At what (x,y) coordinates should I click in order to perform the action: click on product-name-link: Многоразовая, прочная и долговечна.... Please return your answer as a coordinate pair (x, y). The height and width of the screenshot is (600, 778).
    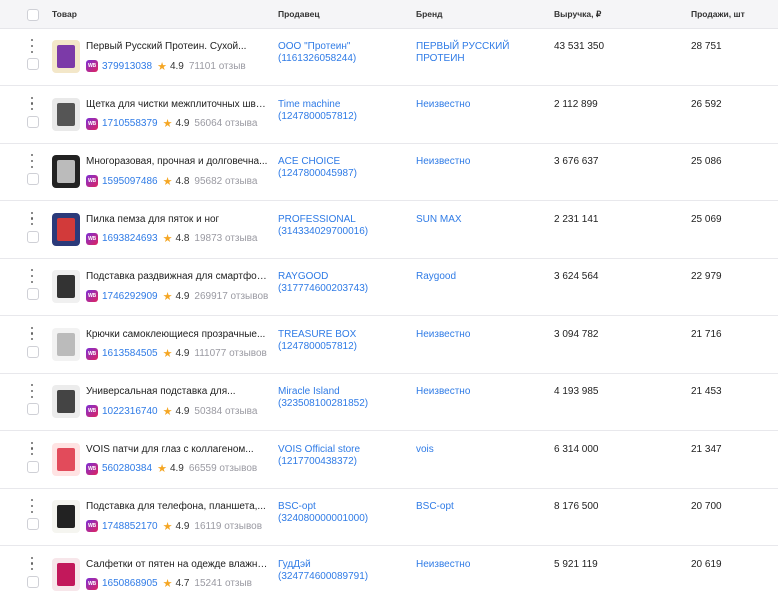
    Looking at the image, I should click on (177, 161).